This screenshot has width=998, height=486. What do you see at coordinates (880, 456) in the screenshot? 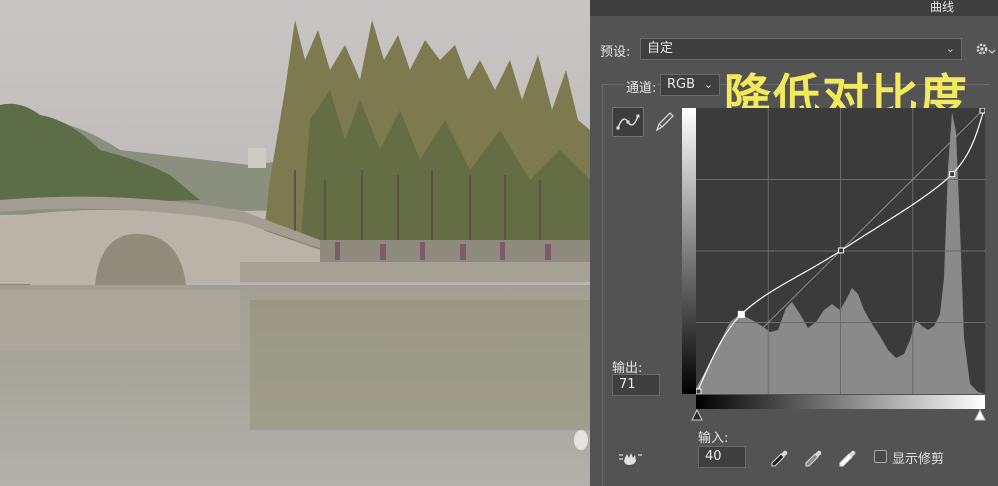
I see `show-clipping-checkbox` at bounding box center [880, 456].